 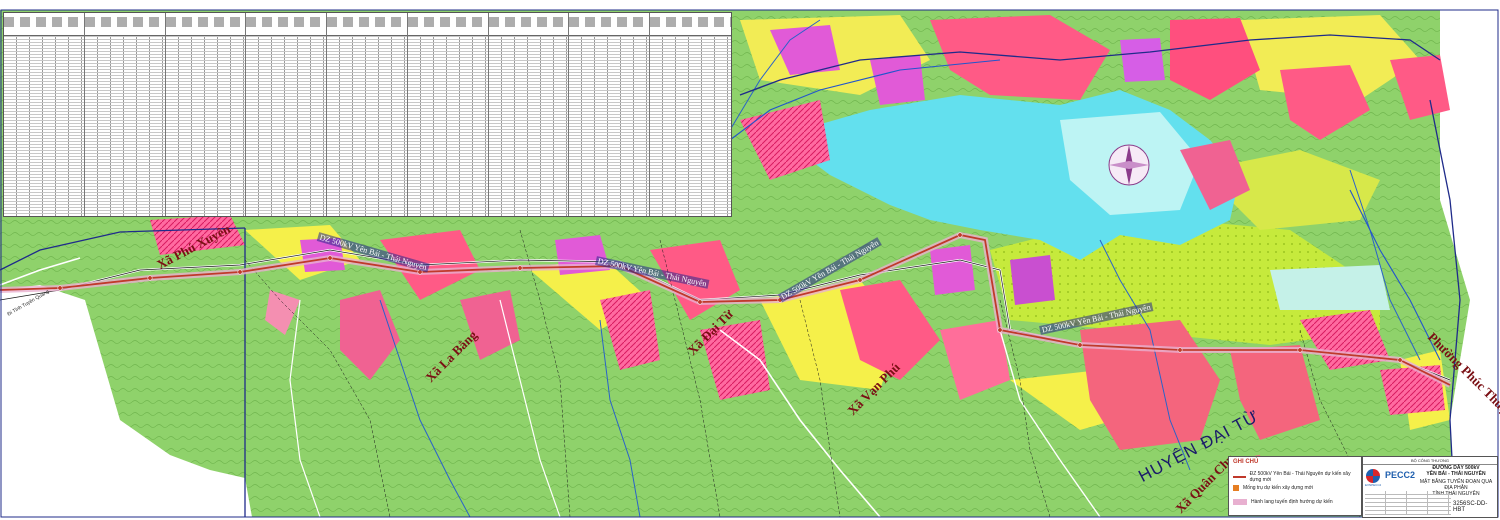 What do you see at coordinates (1292, 502) in the screenshot?
I see `legend-item-label: Hành lang tuyến định hướng dự kiến` at bounding box center [1292, 502].